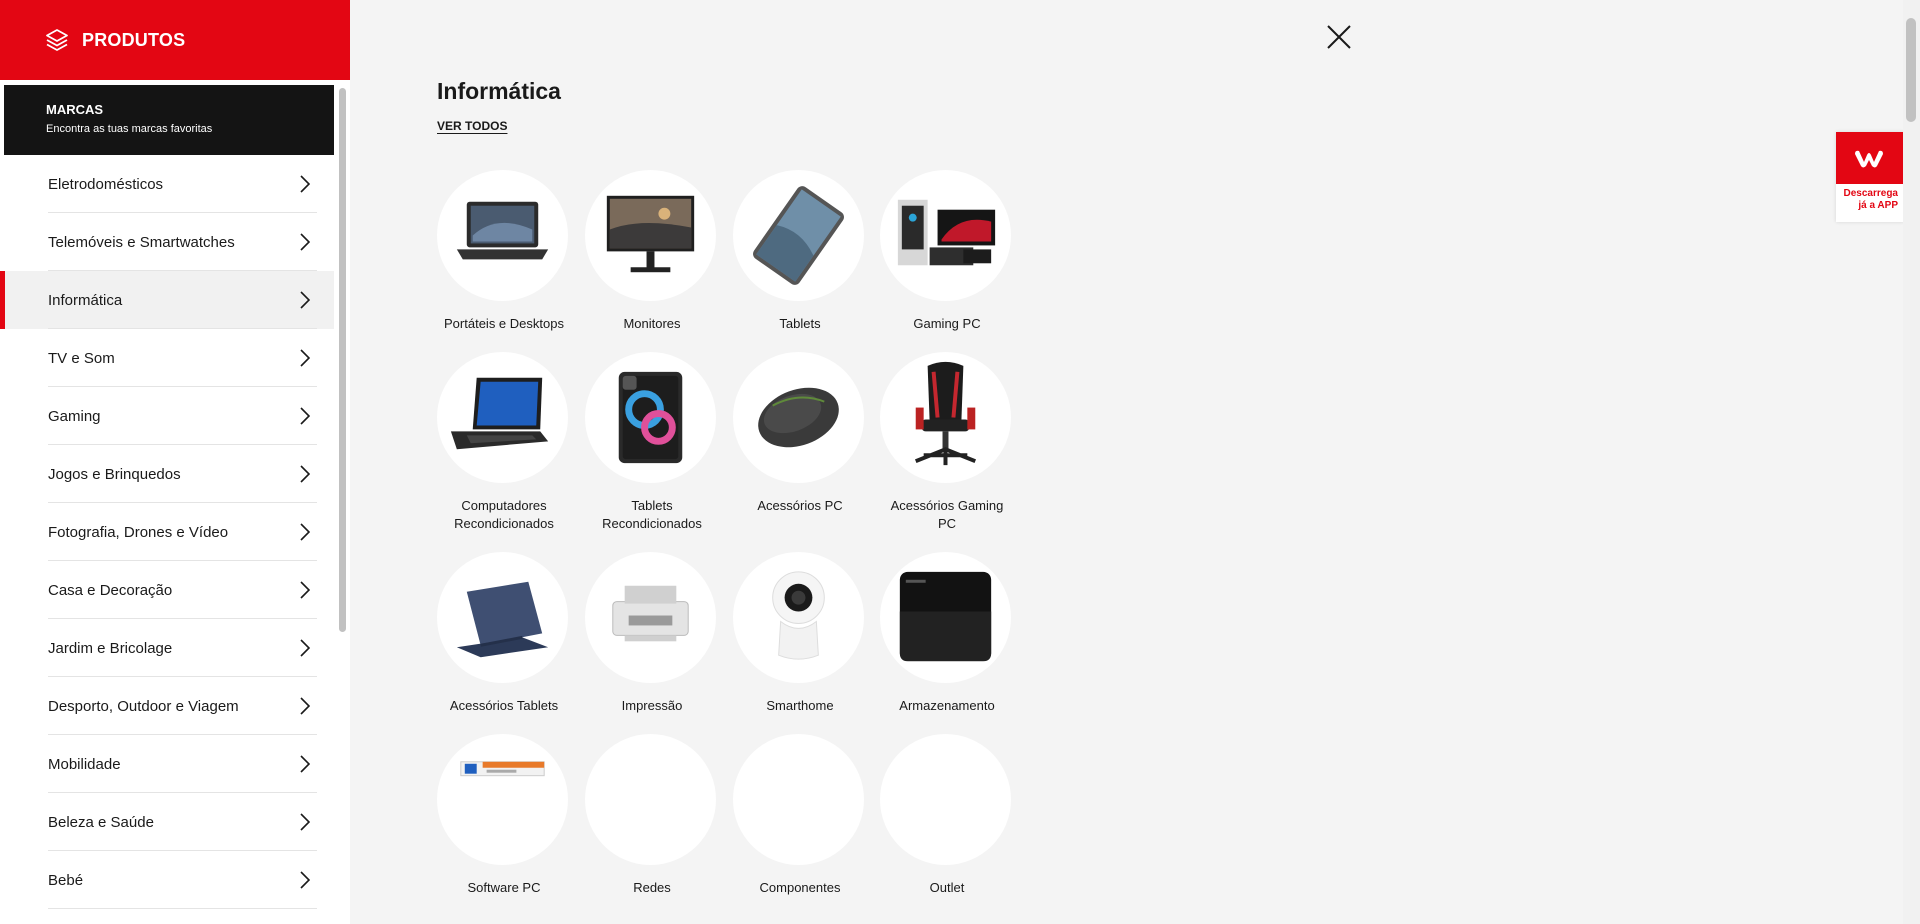 Image resolution: width=1920 pixels, height=924 pixels. What do you see at coordinates (947, 887) in the screenshot?
I see `category-label: Outlet` at bounding box center [947, 887].